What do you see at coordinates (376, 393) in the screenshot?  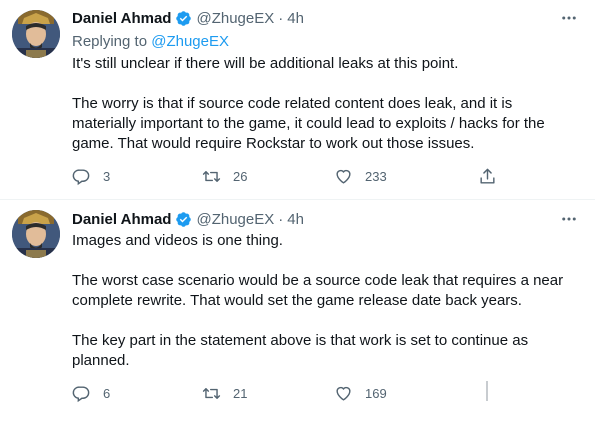 I see `like-count: 169` at bounding box center [376, 393].